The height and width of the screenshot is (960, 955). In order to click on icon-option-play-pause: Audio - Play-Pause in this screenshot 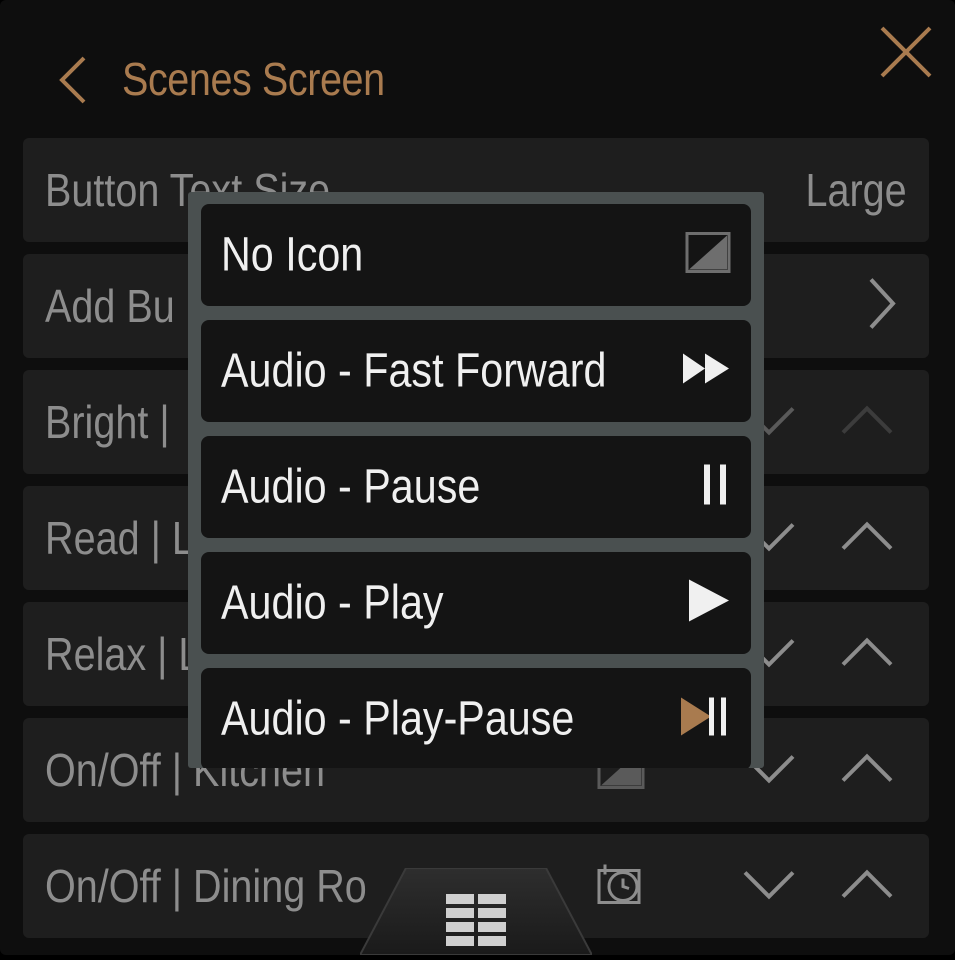, I will do `click(476, 718)`.